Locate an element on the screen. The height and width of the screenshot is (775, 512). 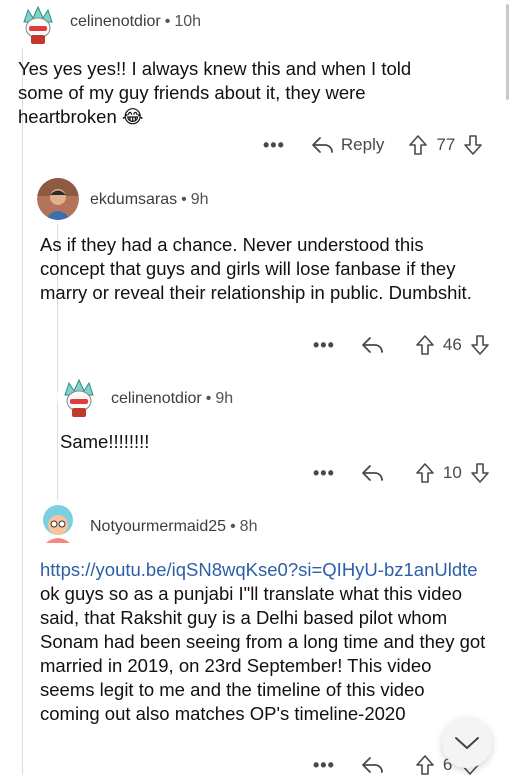
scroll-down-button is located at coordinates (467, 743).